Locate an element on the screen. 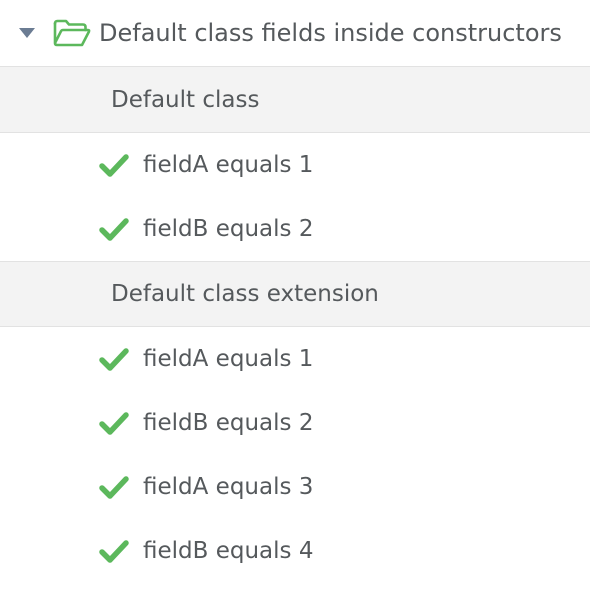 The width and height of the screenshot is (590, 594). suite-header: Default class fields inside constructors is located at coordinates (295, 33).